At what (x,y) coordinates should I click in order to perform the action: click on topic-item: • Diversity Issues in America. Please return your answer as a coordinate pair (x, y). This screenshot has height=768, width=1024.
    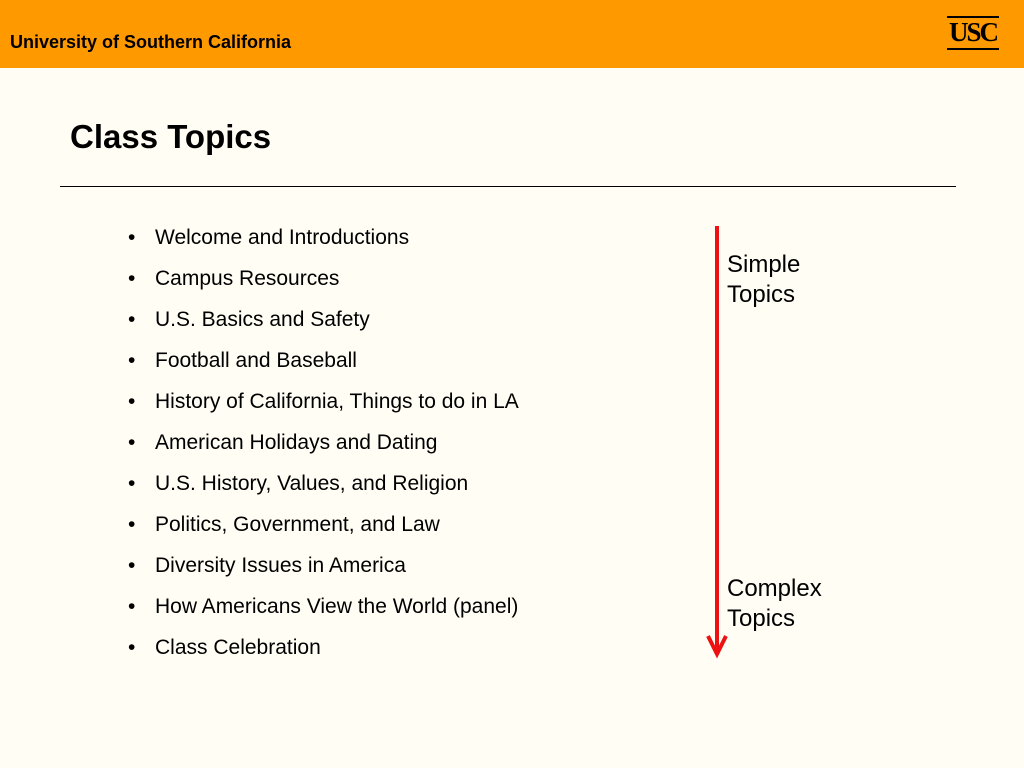
    Looking at the image, I should click on (323, 574).